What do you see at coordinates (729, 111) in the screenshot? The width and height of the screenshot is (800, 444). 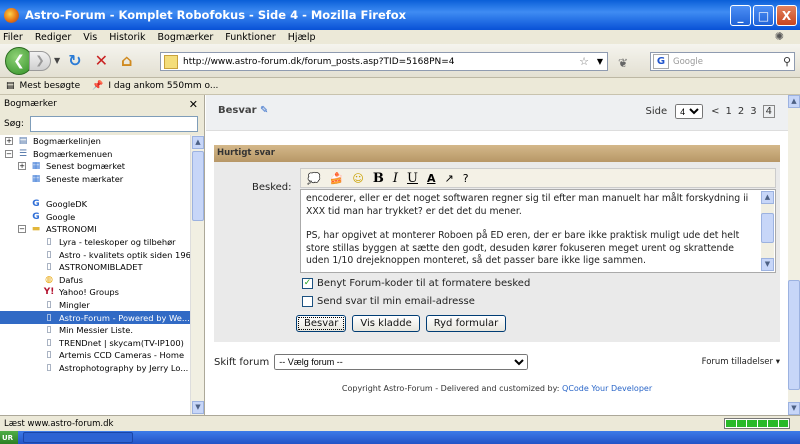 I see `page-link-1: 1` at bounding box center [729, 111].